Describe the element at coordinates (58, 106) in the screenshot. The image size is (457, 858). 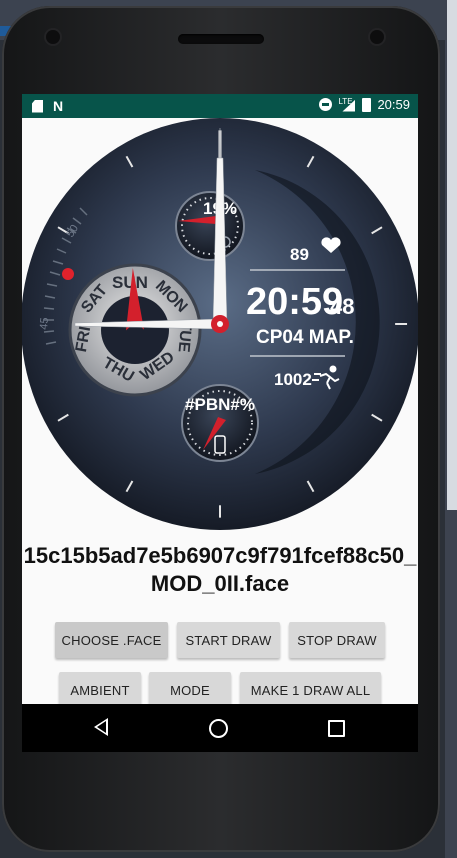
I see `n-notification-icon: N` at that location.